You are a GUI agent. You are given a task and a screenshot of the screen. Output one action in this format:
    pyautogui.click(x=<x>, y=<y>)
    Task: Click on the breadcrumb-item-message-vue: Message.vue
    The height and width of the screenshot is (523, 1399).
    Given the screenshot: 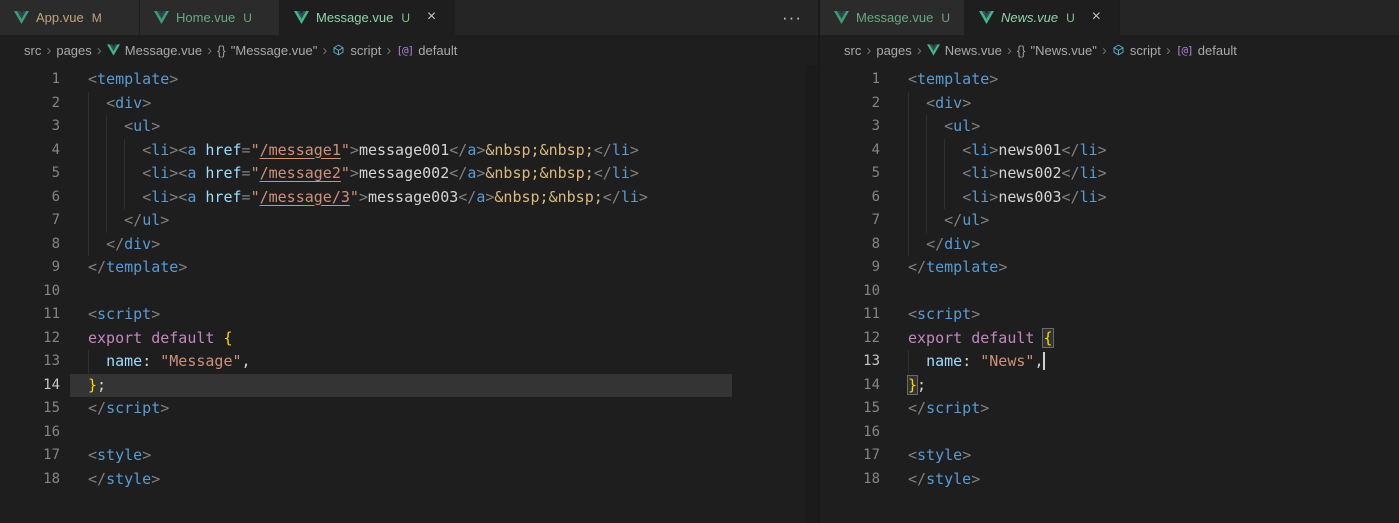 What is the action you would take?
    pyautogui.click(x=154, y=50)
    